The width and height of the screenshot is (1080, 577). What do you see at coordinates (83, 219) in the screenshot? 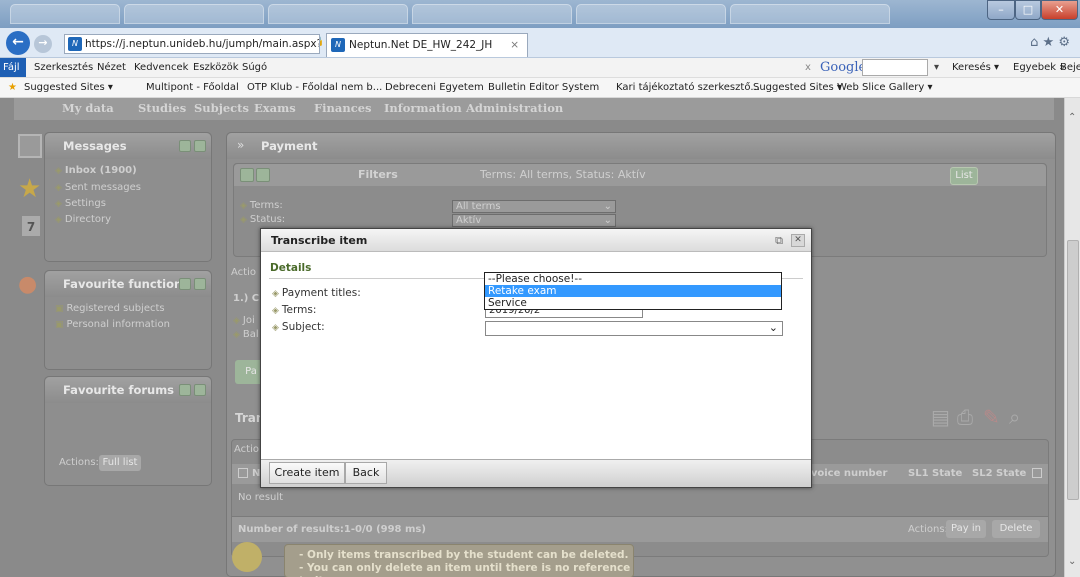
I see `directory-link: ◈ Directory` at bounding box center [83, 219].